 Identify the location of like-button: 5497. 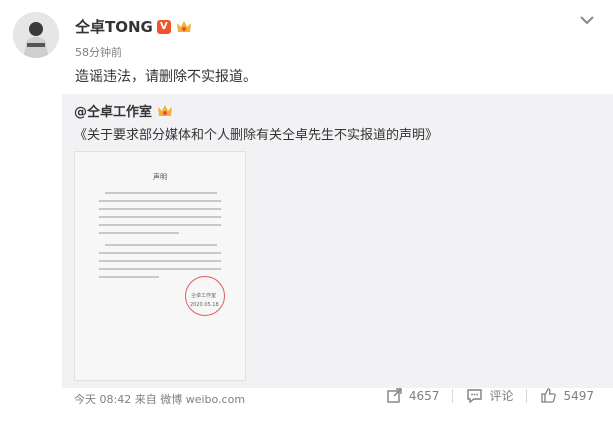
(560, 395).